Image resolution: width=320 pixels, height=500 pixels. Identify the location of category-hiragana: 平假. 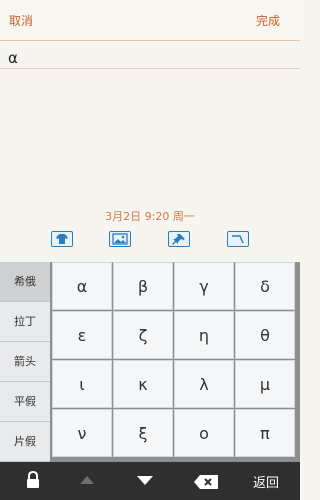
(25, 402).